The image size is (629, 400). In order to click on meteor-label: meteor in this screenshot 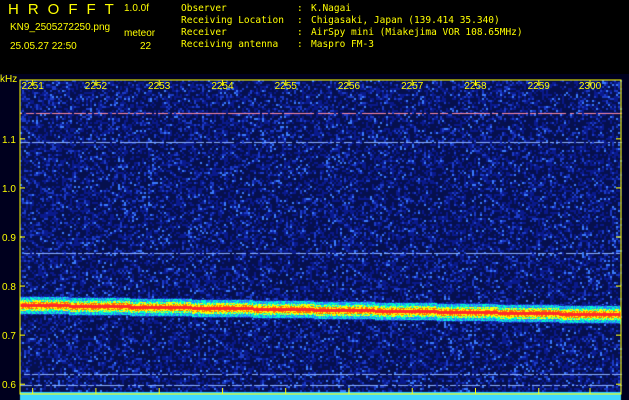, I will do `click(140, 33)`.